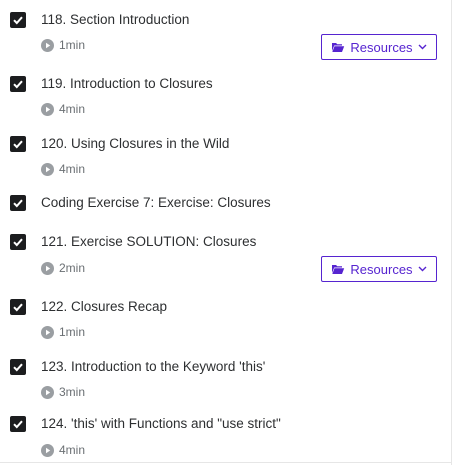 The image size is (452, 465). Describe the element at coordinates (72, 392) in the screenshot. I see `duration-text: 3min` at that location.